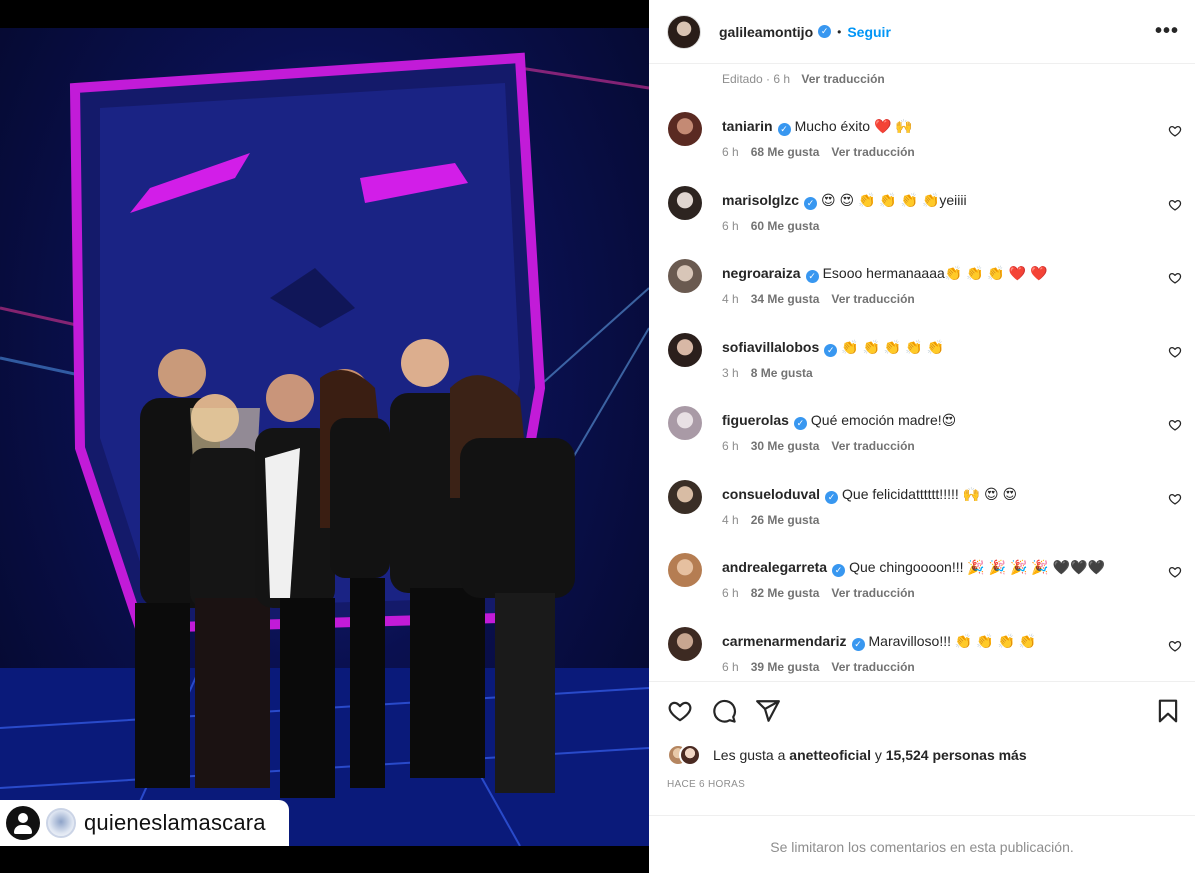 The image size is (1195, 873). Describe the element at coordinates (958, 152) in the screenshot. I see `comment-meta: 6 h 68 Me gusta Ver traducción` at that location.